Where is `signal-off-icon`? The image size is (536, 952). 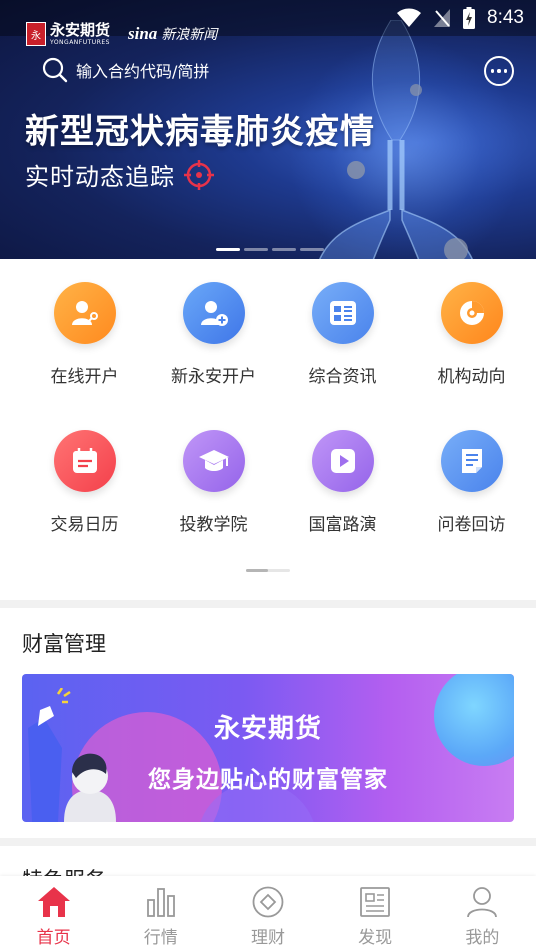
signal-off-icon is located at coordinates (442, 18).